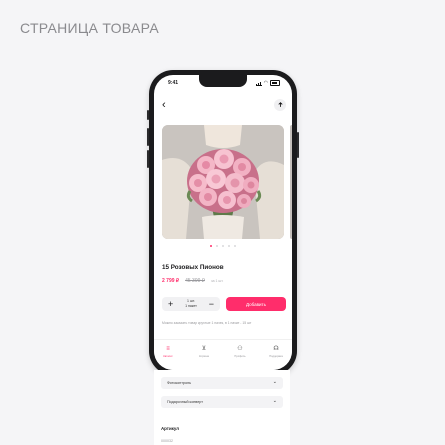  Describe the element at coordinates (240, 356) in the screenshot. I see `tab-label: Профиль` at that location.